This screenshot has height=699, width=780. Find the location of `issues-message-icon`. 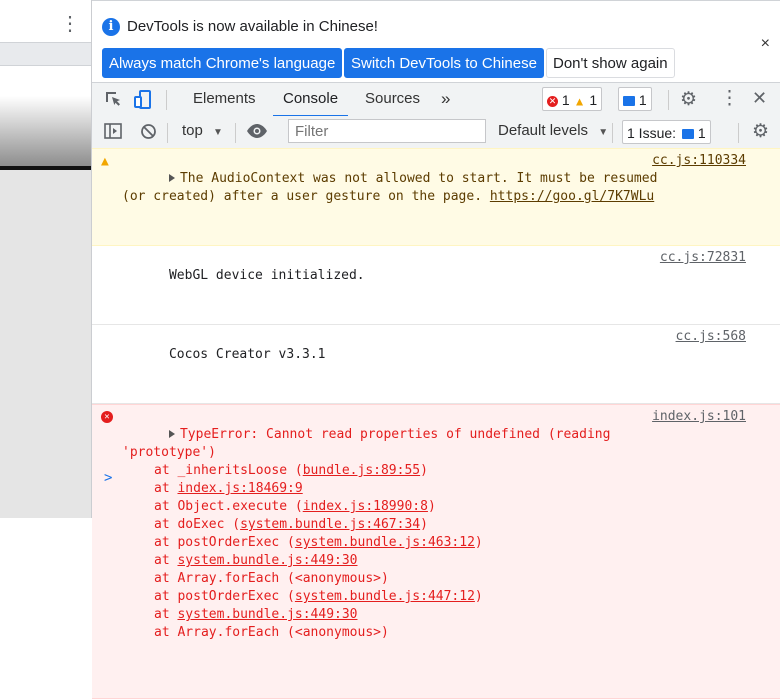

issues-message-icon is located at coordinates (687, 134).